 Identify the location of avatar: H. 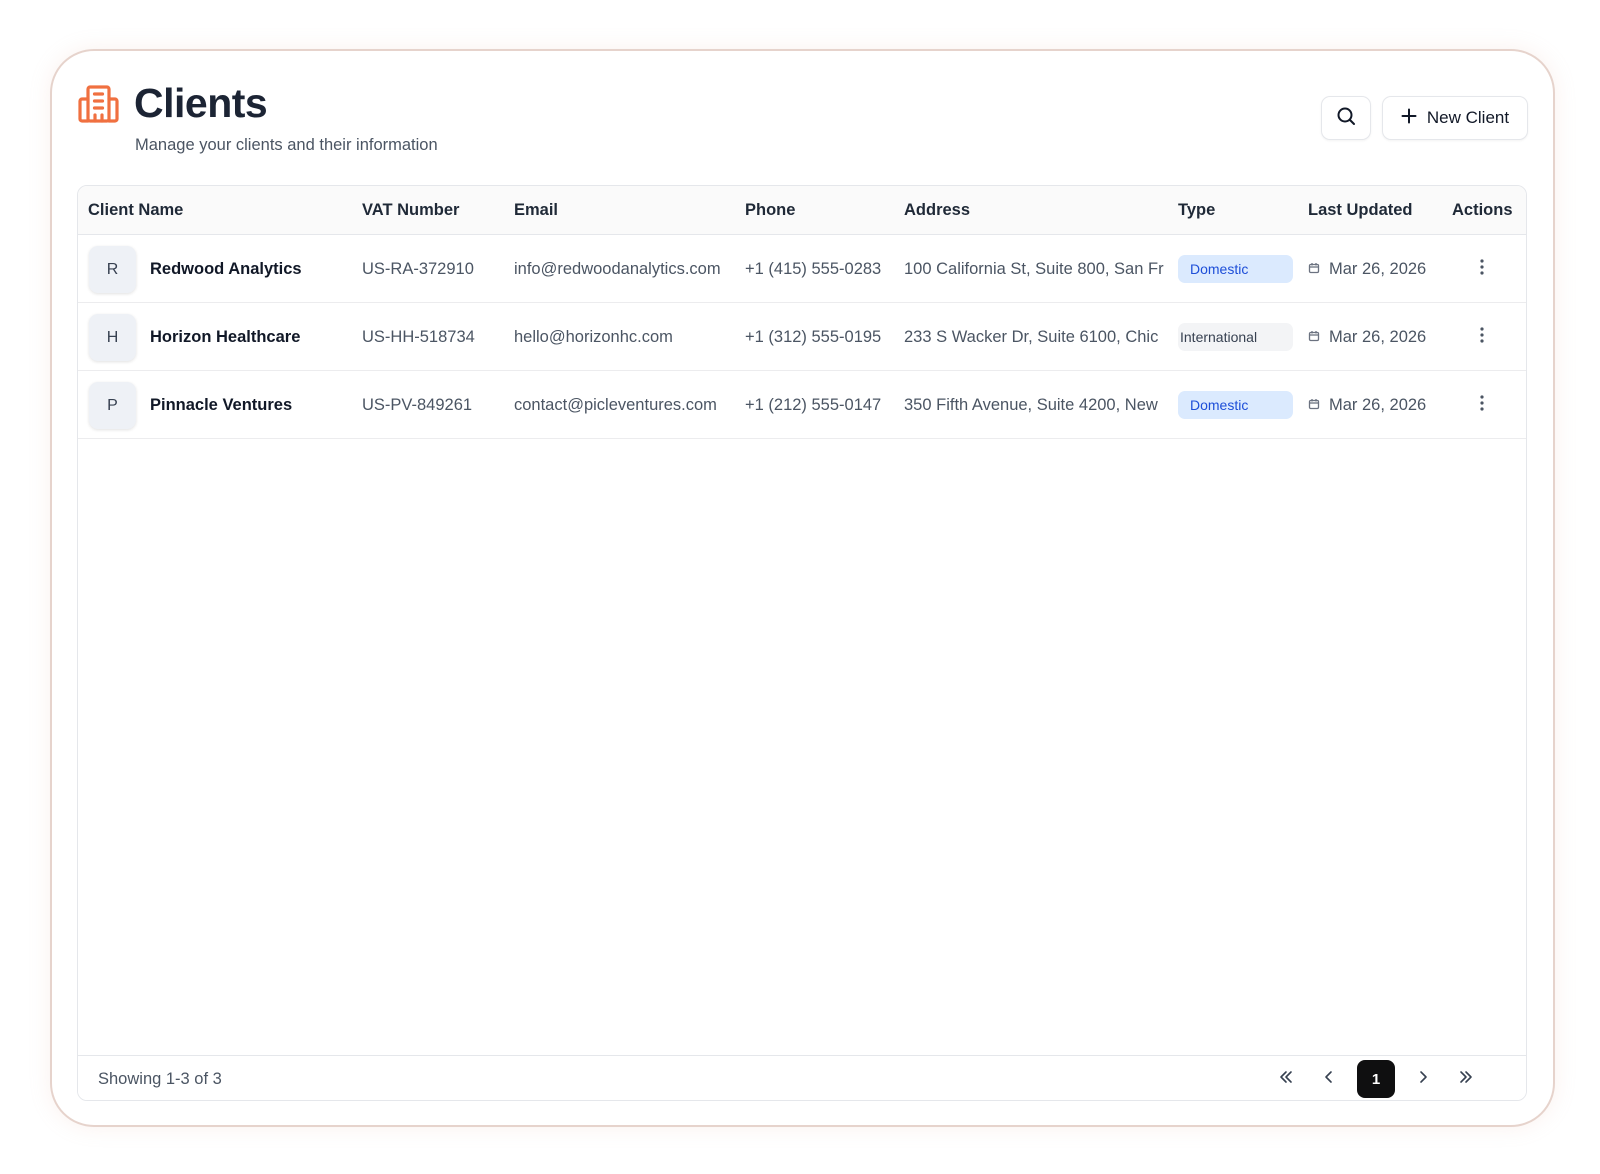
(112, 337).